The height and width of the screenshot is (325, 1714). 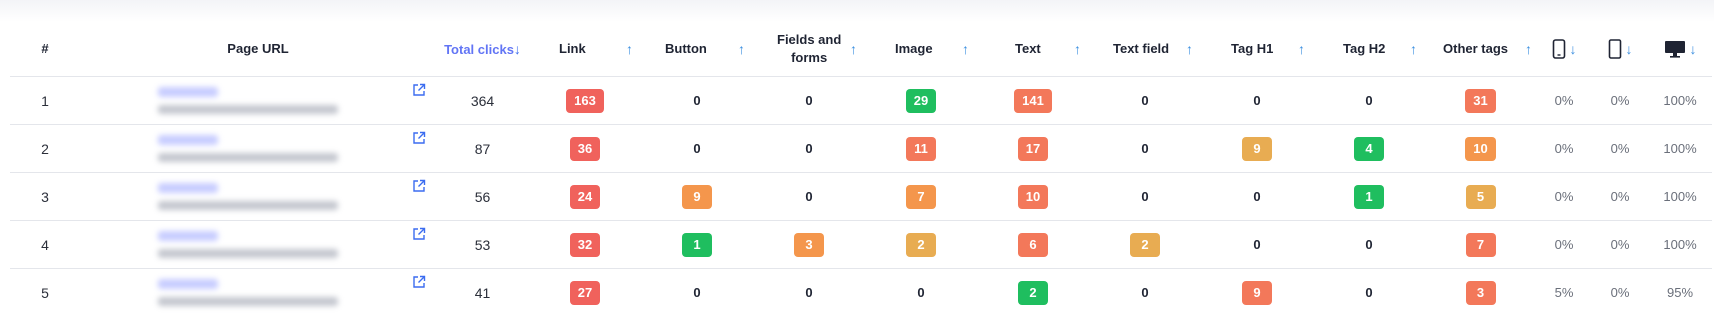 I want to click on other-count-badge: 31, so click(x=1480, y=100).